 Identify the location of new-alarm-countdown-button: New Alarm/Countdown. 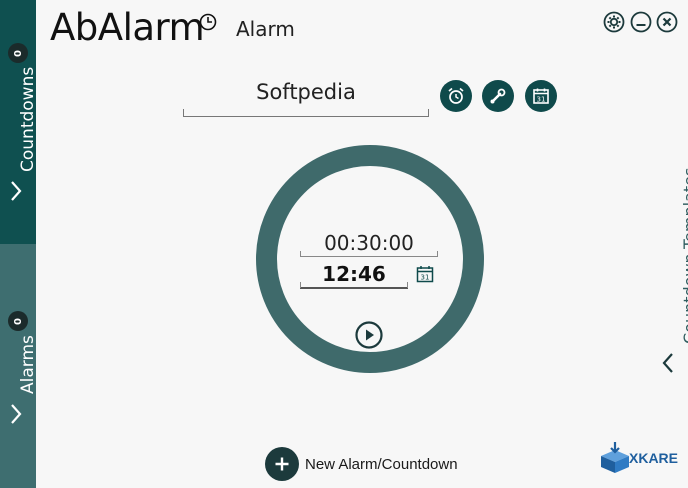
(361, 464).